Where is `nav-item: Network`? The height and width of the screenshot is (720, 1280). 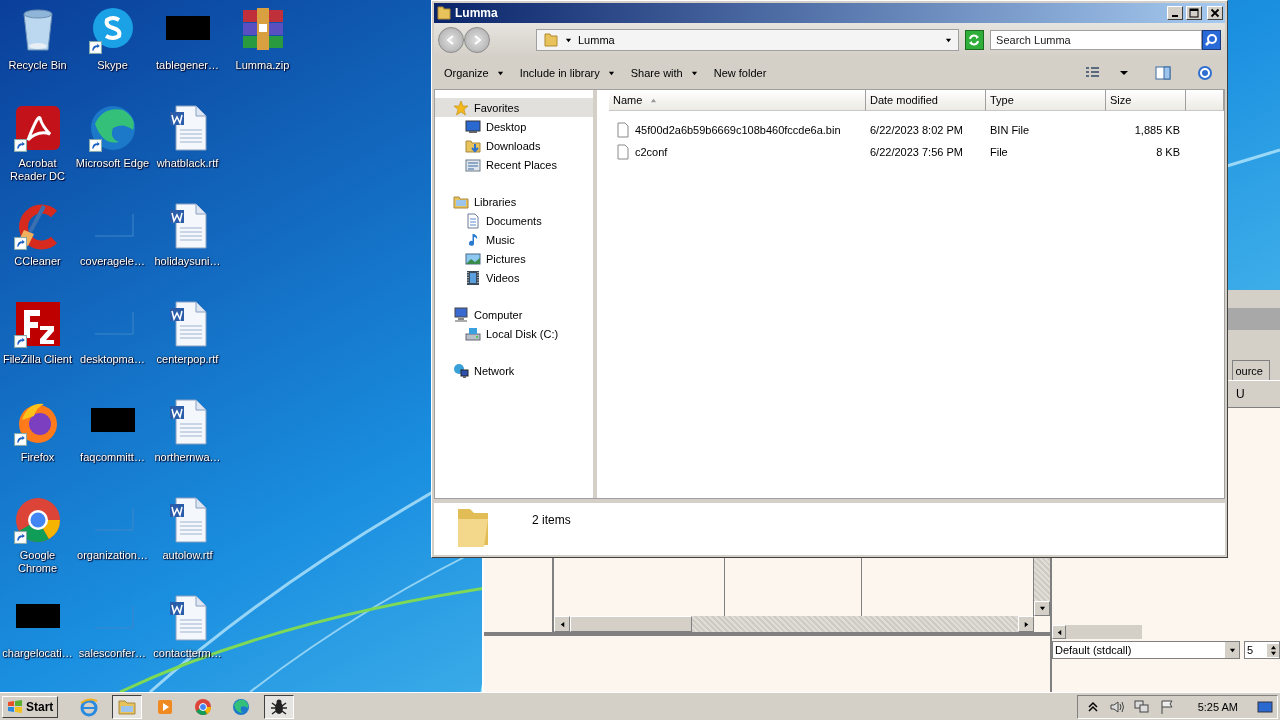 nav-item: Network is located at coordinates (514, 370).